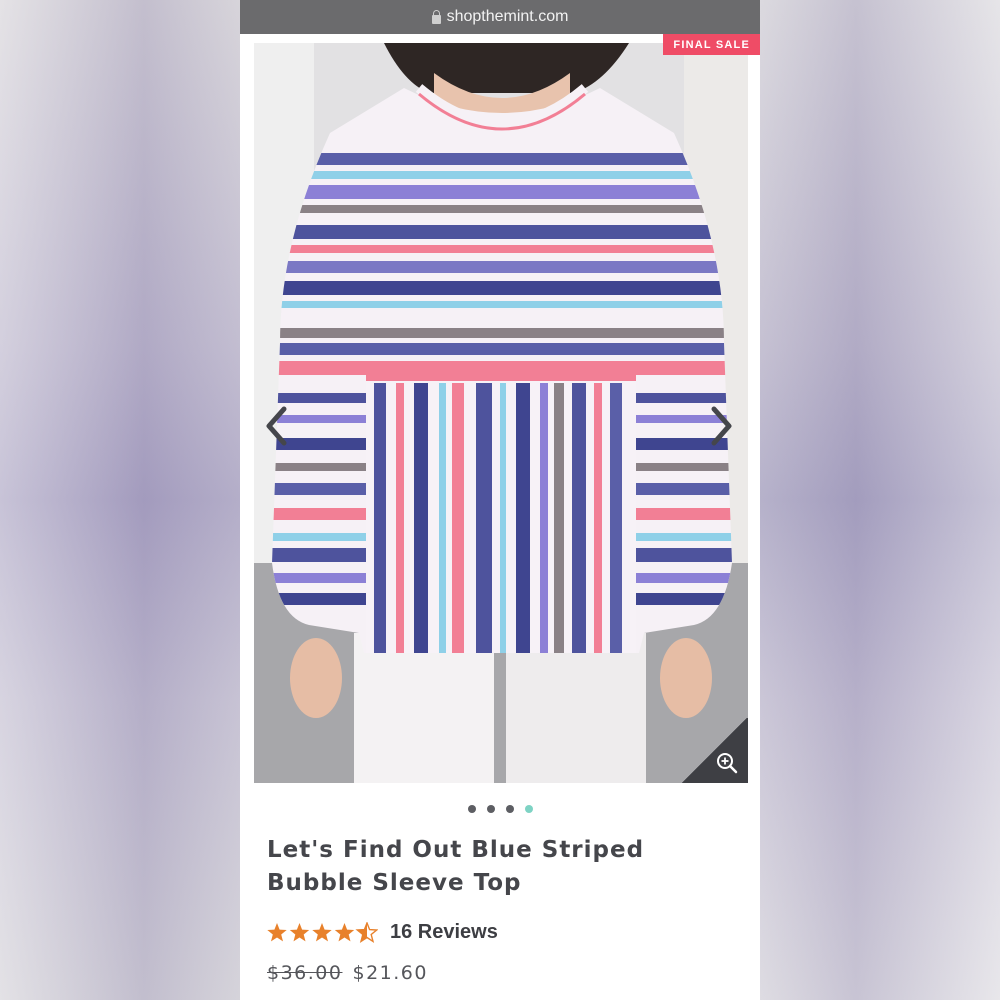 The height and width of the screenshot is (1000, 1000). What do you see at coordinates (727, 763) in the screenshot?
I see `zoom-in-icon` at bounding box center [727, 763].